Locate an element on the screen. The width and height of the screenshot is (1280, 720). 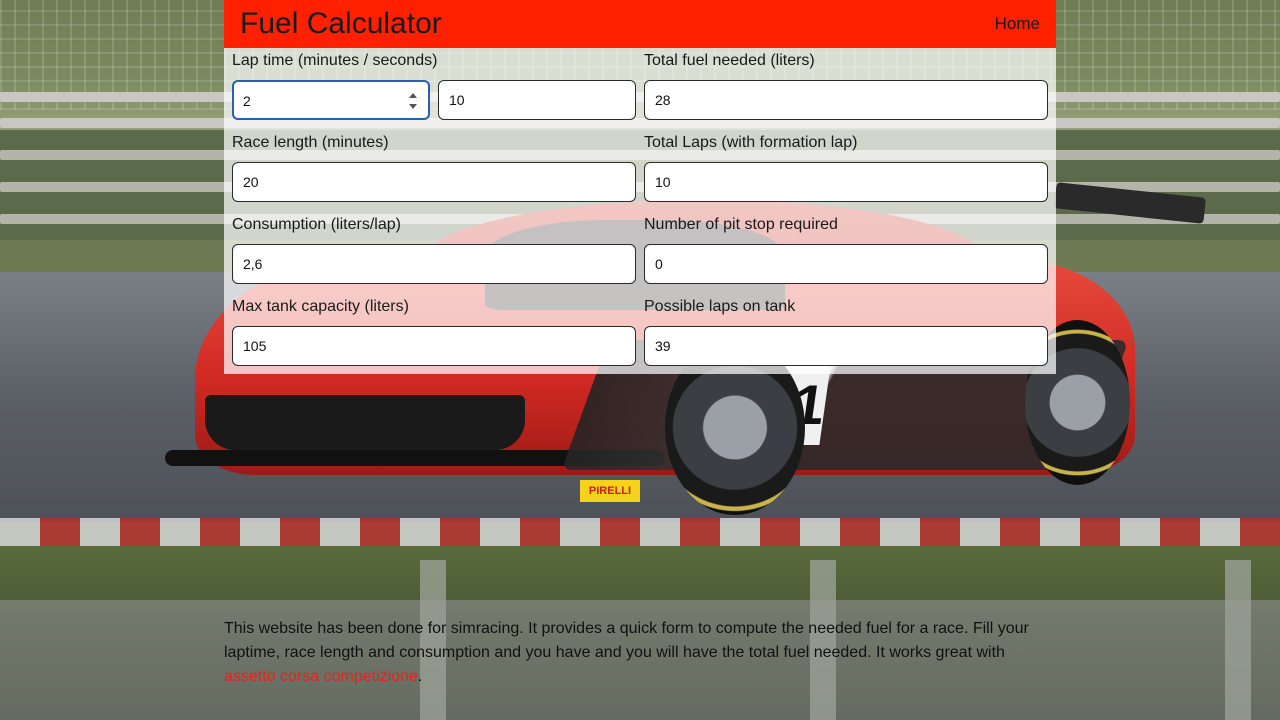
lap-seconds-input: 10 is located at coordinates (537, 100).